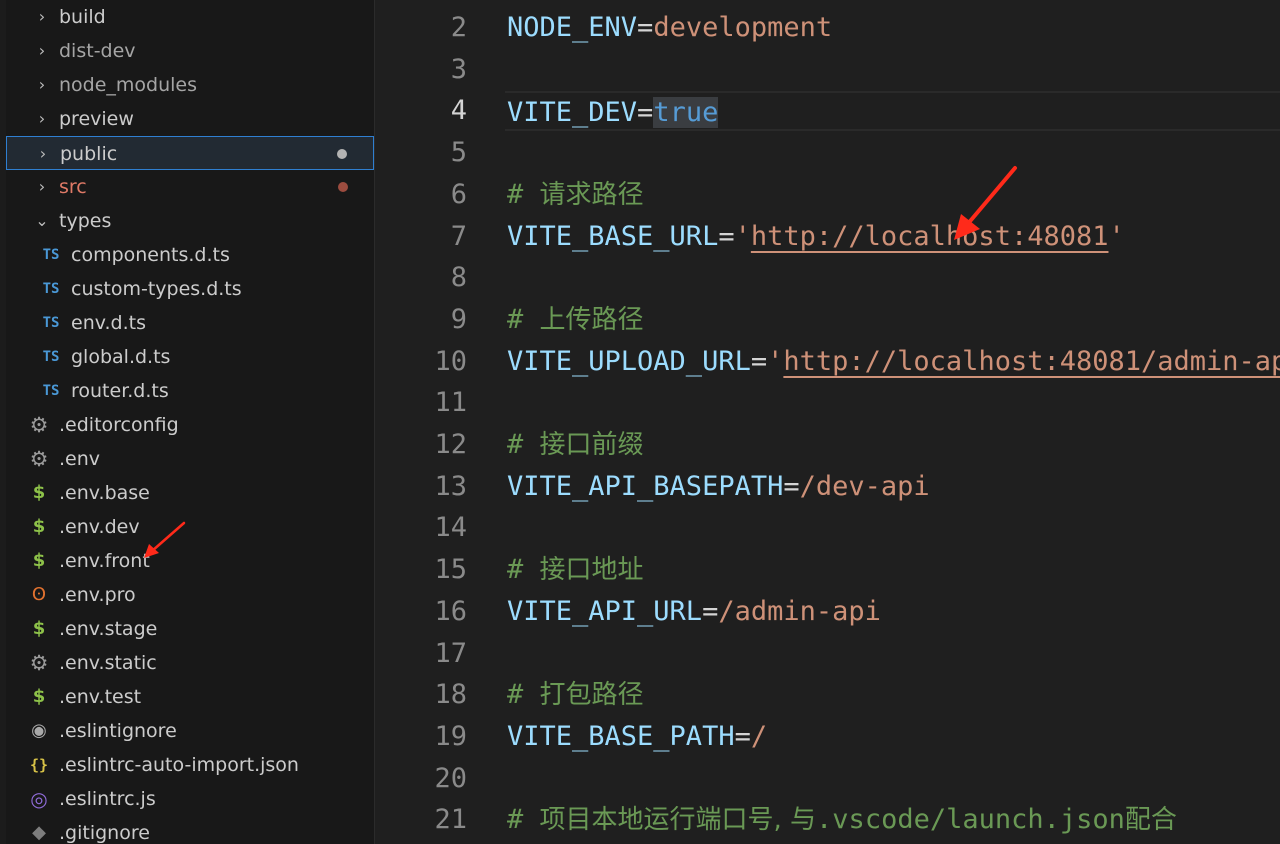 This screenshot has width=1280, height=844. Describe the element at coordinates (190, 391) in the screenshot. I see `explorer-item-router-d-ts: TS router.d.ts` at that location.